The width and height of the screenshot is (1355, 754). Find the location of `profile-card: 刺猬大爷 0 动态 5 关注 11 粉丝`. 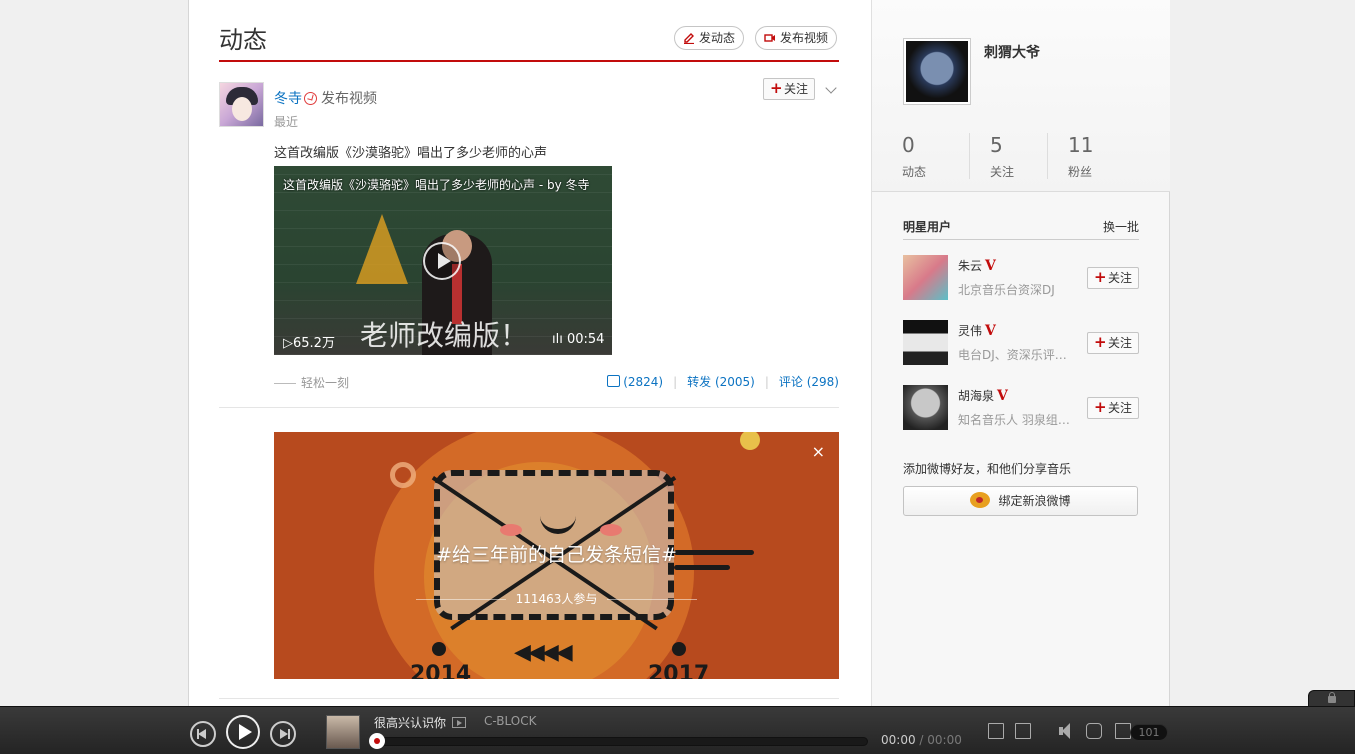

profile-card: 刺猬大爷 0 动态 5 关注 11 粉丝 is located at coordinates (1021, 96).